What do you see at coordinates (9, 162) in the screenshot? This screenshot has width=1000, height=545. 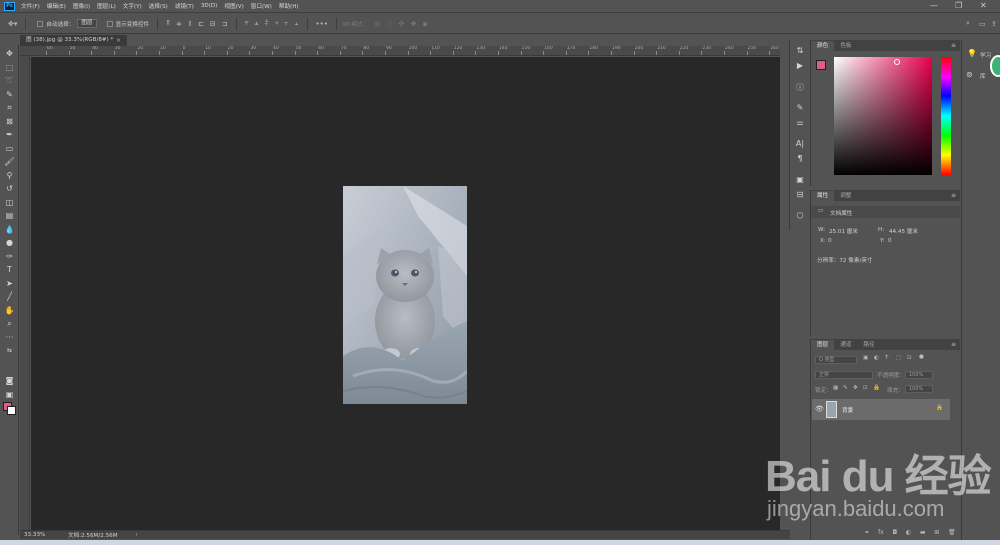 I see `brush-tool-icon: 🖌` at bounding box center [9, 162].